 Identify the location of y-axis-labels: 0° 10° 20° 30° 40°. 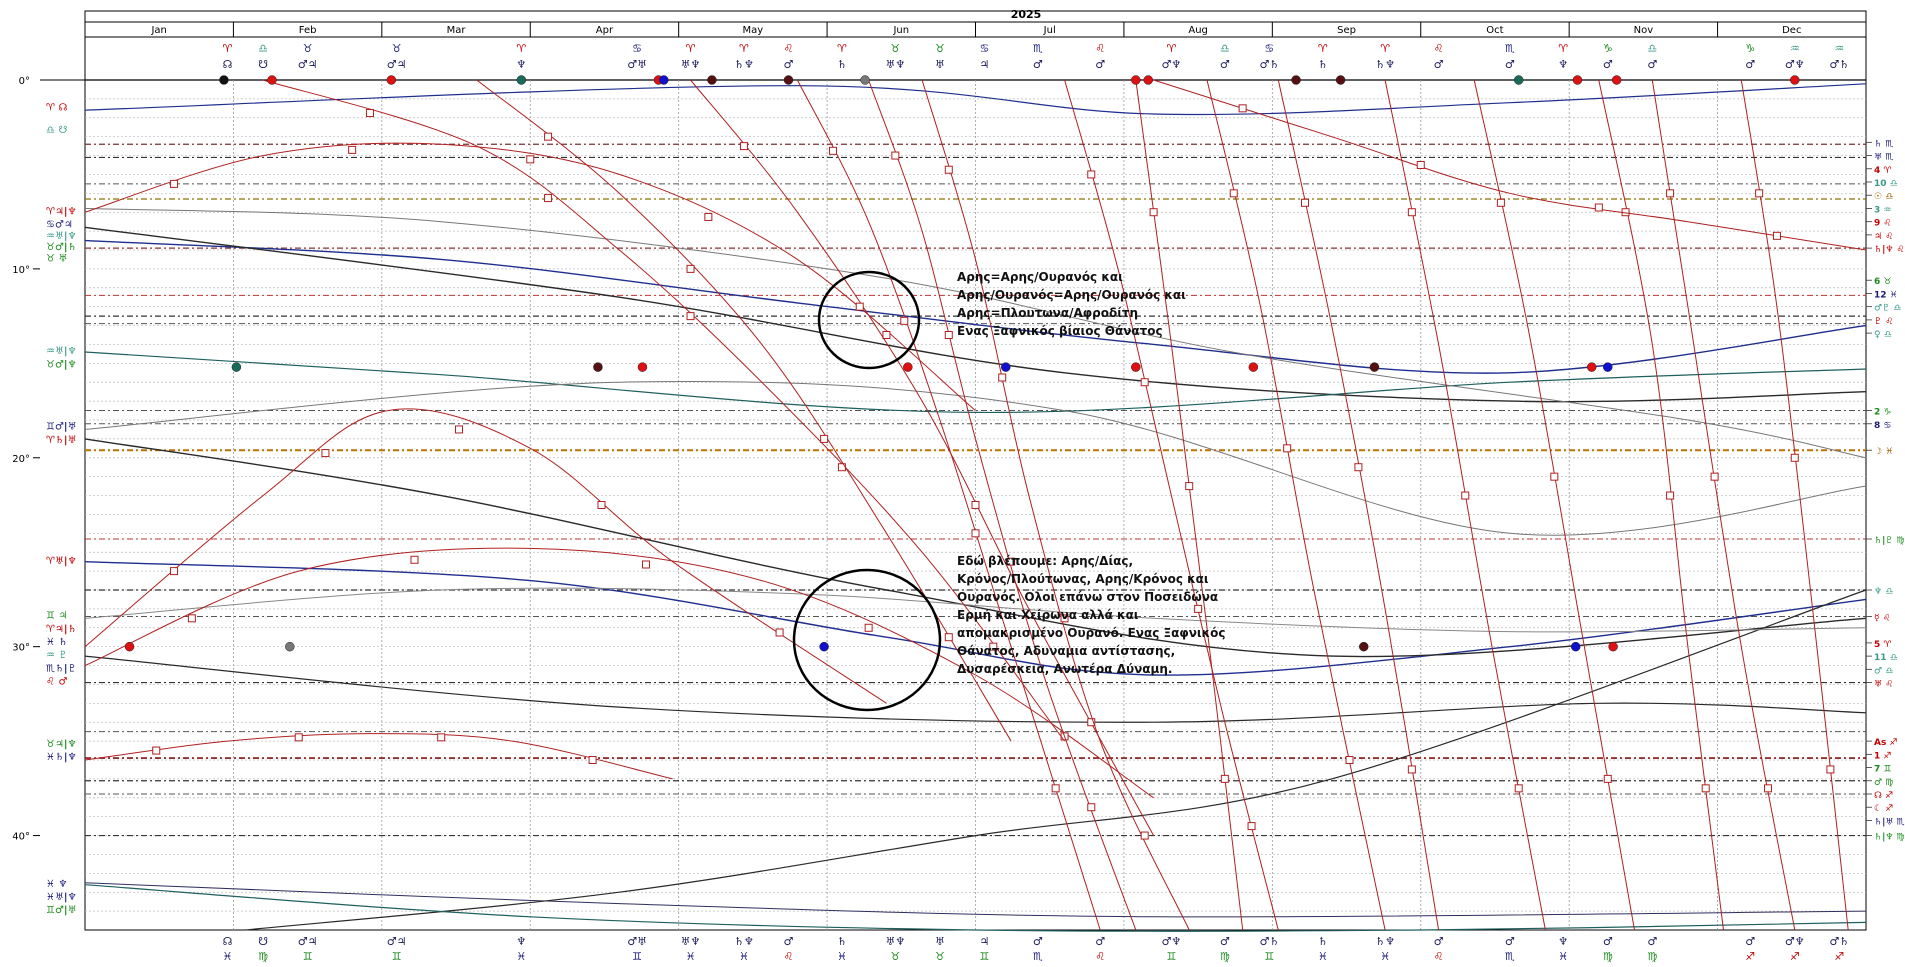
(26, 459).